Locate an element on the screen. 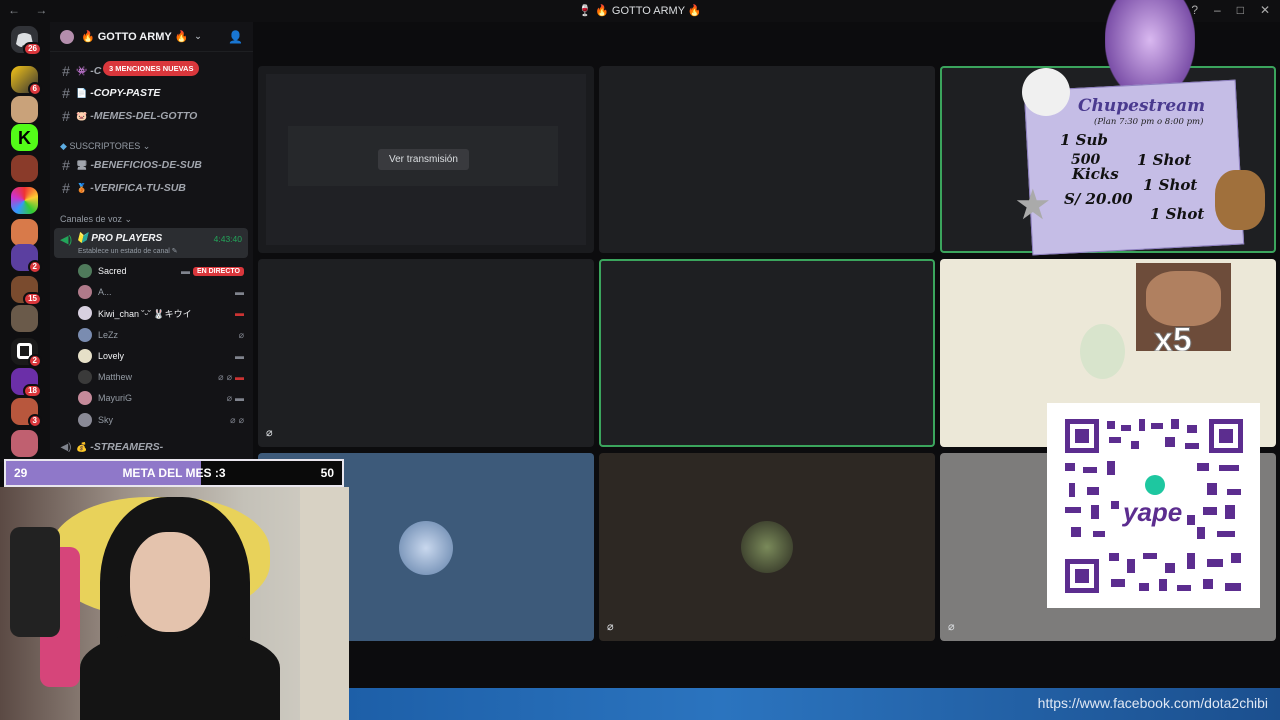 The width and height of the screenshot is (1280, 720). flag-icon: ▬ is located at coordinates (239, 313).